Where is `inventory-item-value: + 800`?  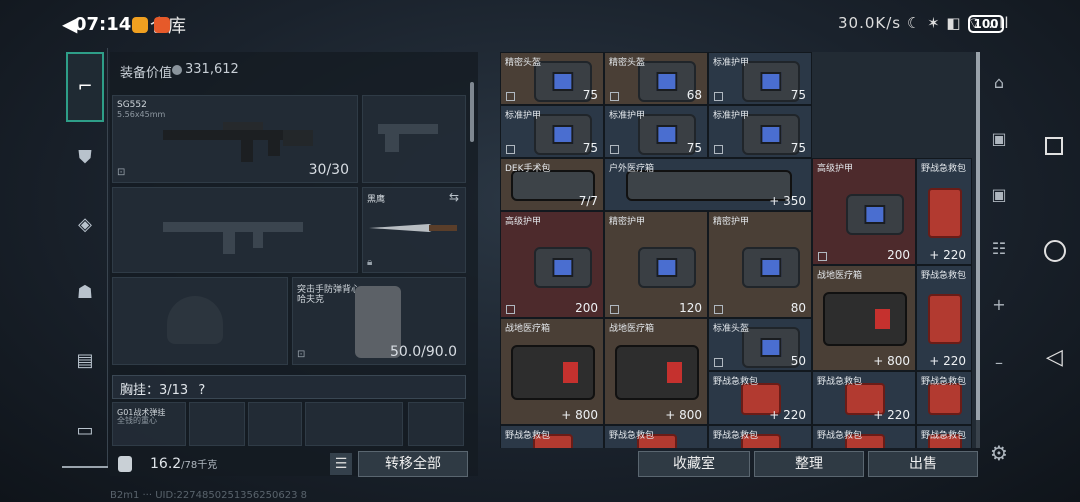
inventory-item-value: + 800 is located at coordinates (579, 415).